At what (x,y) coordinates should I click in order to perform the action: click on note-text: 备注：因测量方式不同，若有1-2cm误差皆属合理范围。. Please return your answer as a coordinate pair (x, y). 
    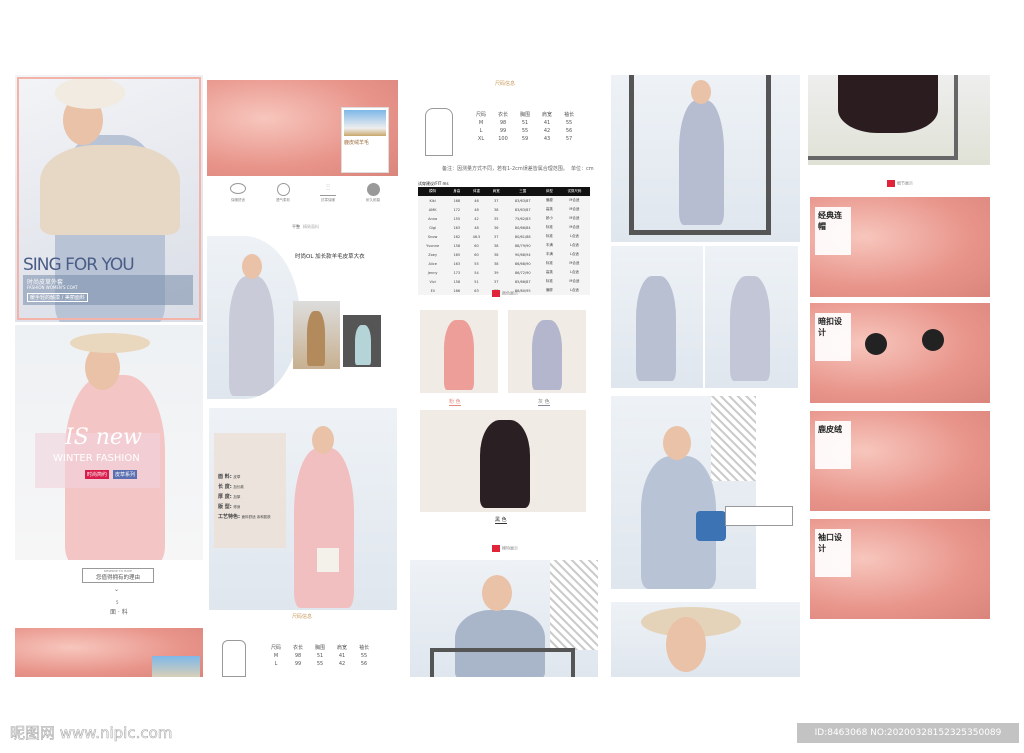
    Looking at the image, I should click on (505, 169).